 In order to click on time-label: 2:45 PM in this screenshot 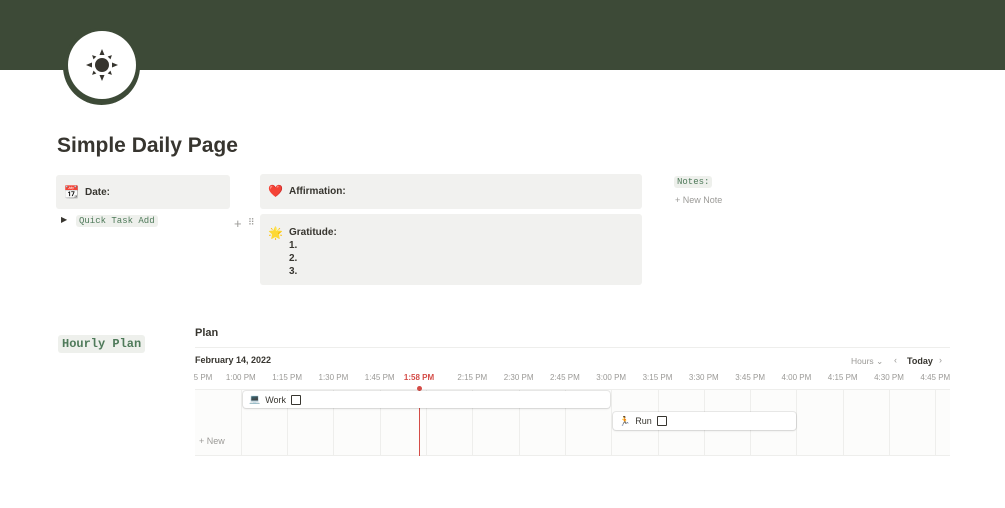, I will do `click(564, 377)`.